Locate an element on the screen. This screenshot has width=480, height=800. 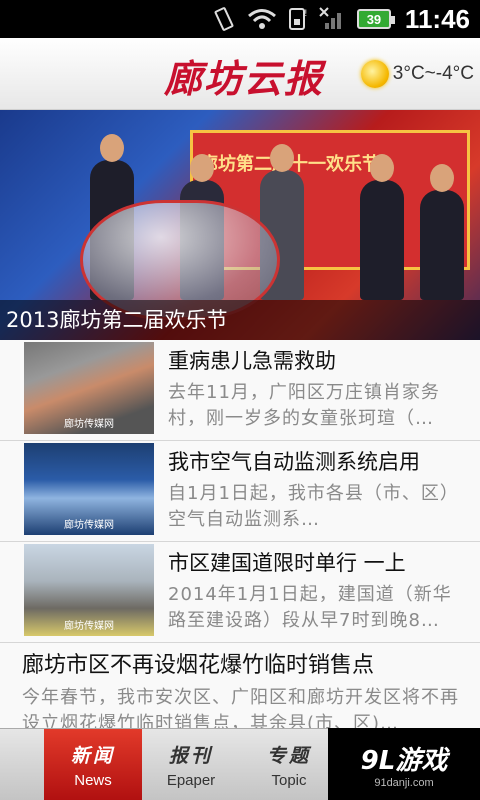
hero-caption: 2013廊坊第二届欢乐节 is located at coordinates (240, 320).